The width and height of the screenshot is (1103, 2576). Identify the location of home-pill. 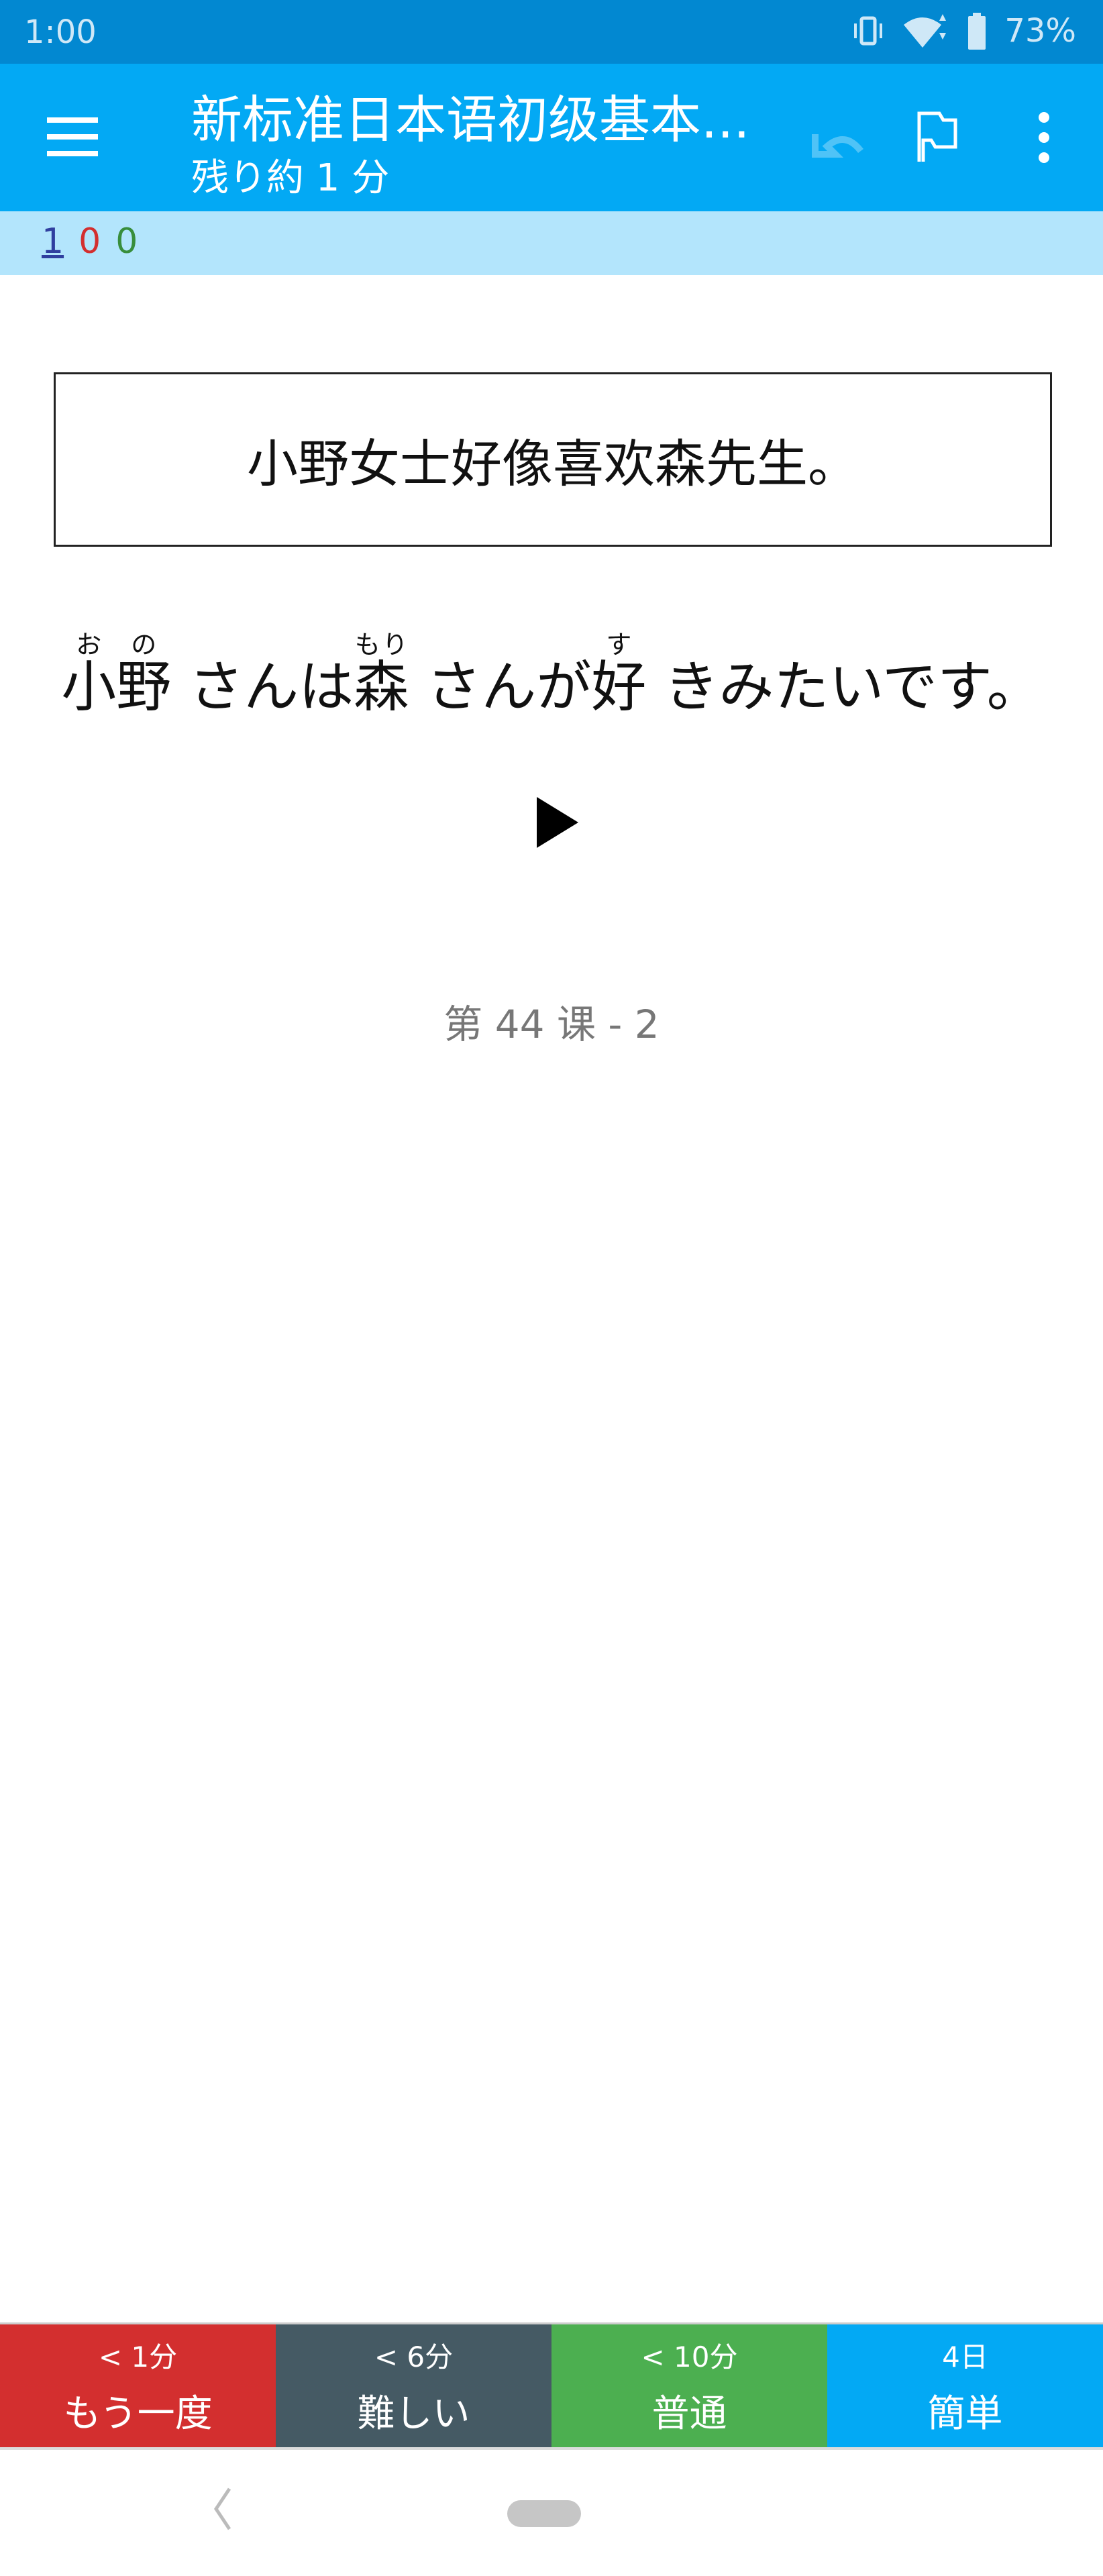
(544, 2513).